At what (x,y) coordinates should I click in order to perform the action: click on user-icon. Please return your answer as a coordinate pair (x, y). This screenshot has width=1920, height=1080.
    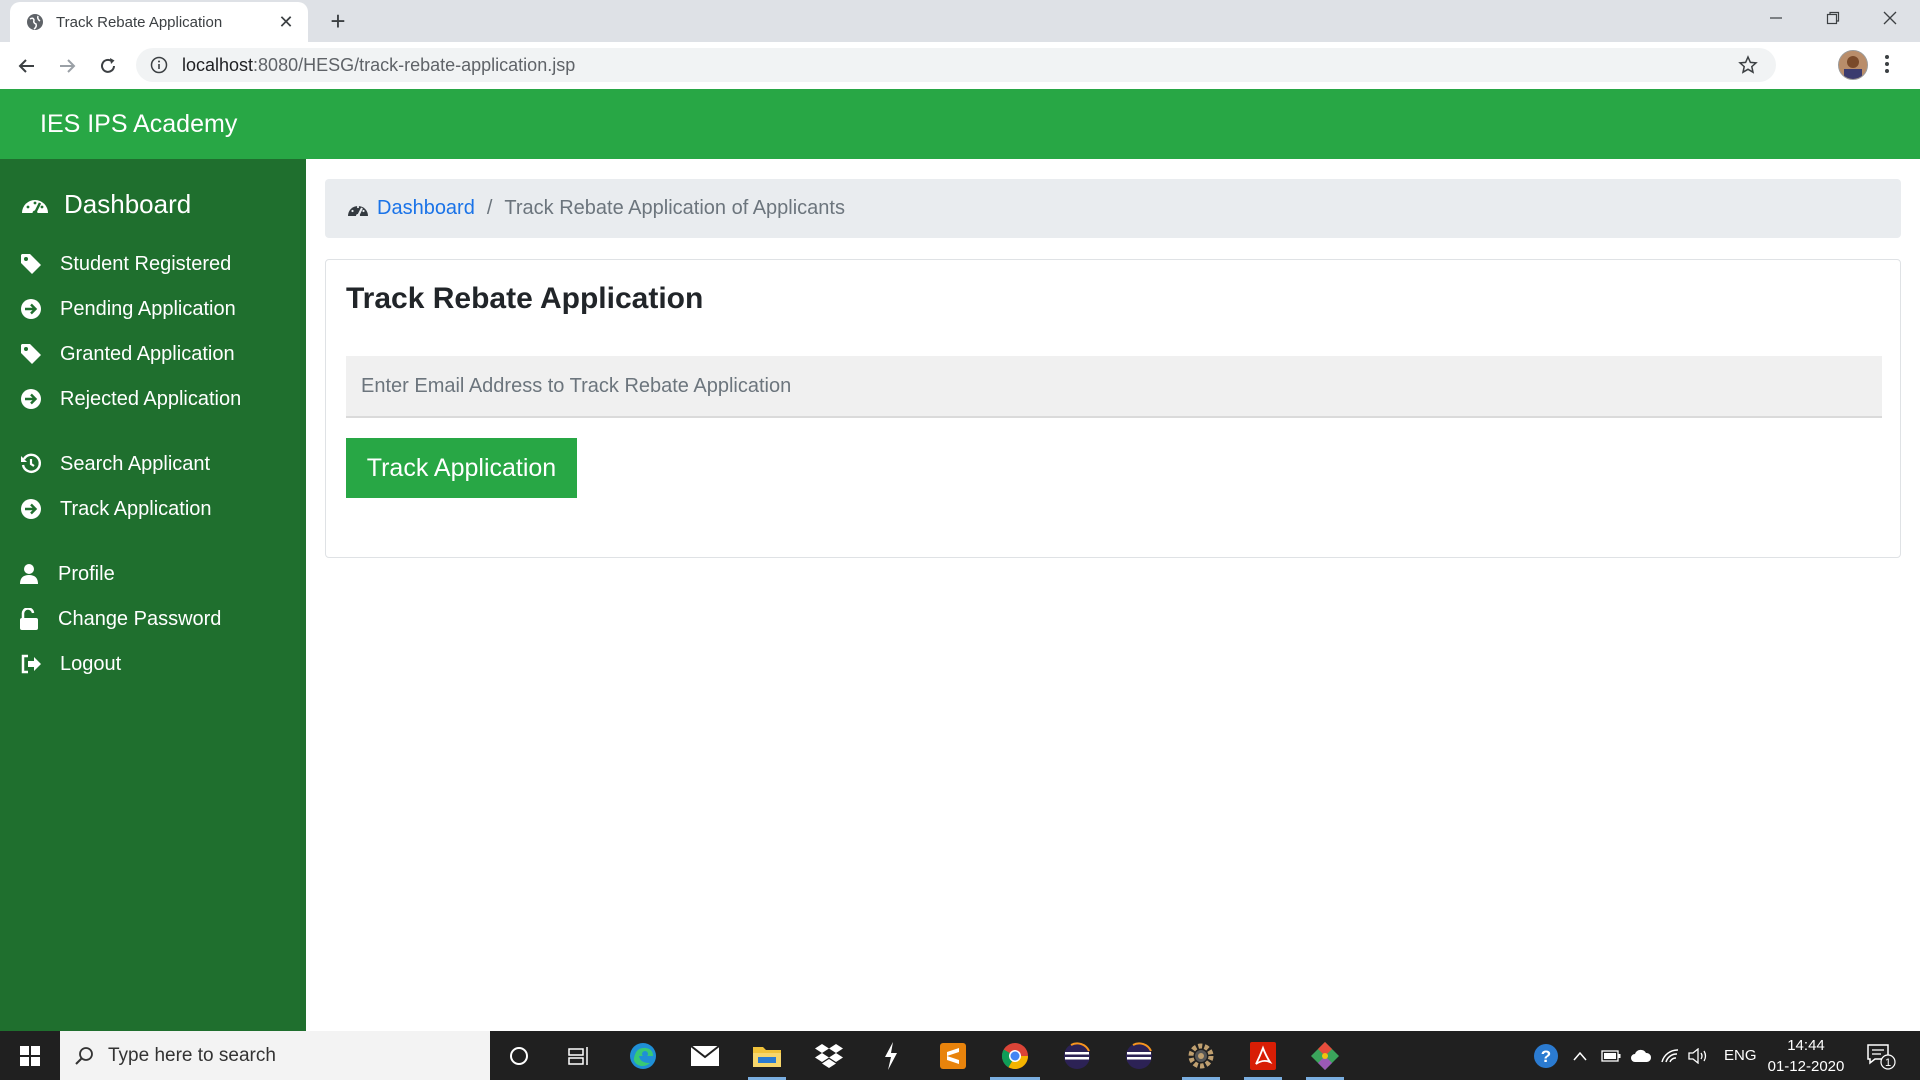
    Looking at the image, I should click on (32, 574).